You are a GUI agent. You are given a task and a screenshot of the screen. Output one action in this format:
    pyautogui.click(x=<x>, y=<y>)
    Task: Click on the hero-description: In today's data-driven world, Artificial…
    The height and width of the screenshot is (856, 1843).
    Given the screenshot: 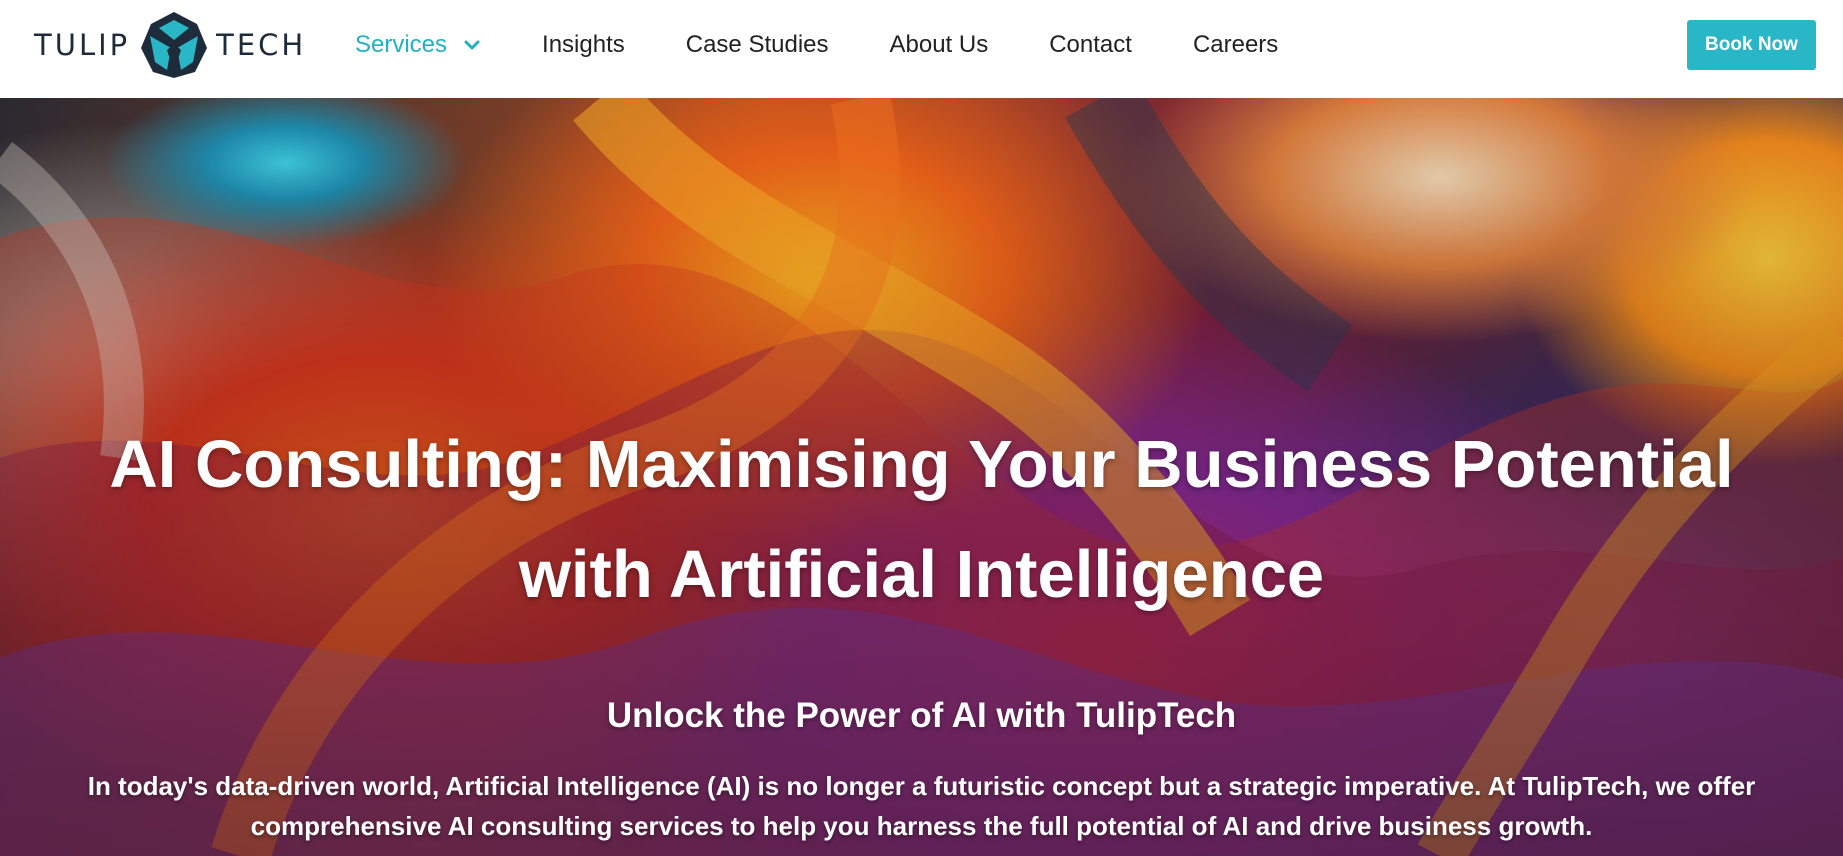 What is the action you would take?
    pyautogui.click(x=921, y=806)
    